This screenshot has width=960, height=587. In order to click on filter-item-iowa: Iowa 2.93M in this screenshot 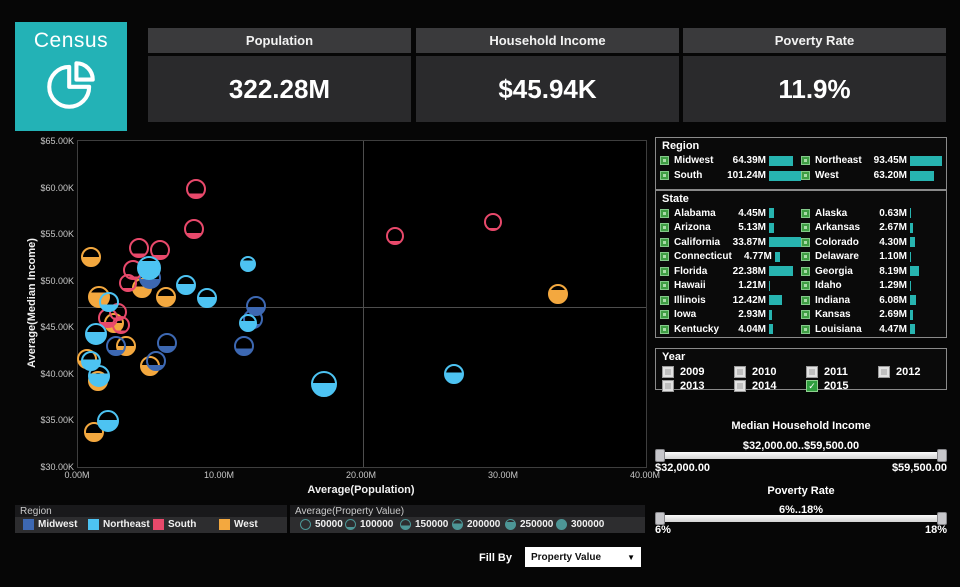, I will do `click(730, 315)`.